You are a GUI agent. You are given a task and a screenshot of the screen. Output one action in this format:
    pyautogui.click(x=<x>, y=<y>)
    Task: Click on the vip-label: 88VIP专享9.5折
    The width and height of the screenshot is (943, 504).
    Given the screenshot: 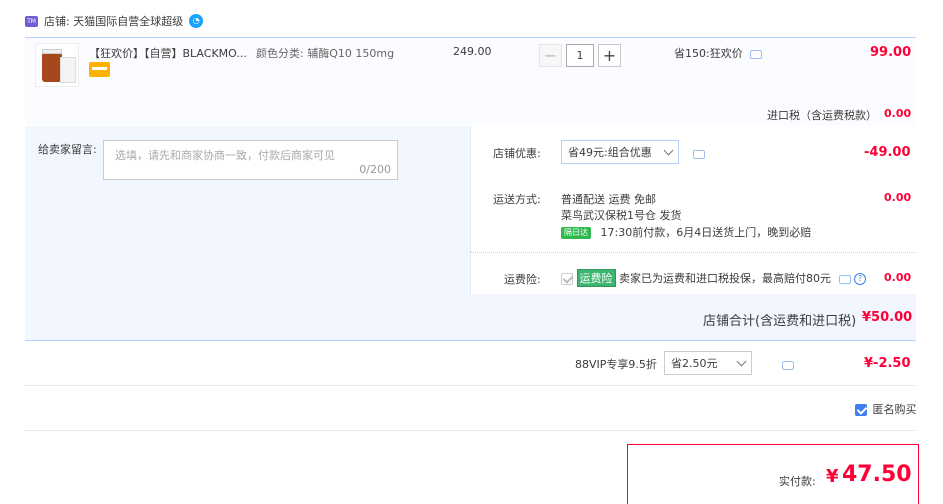 What is the action you would take?
    pyautogui.click(x=616, y=364)
    